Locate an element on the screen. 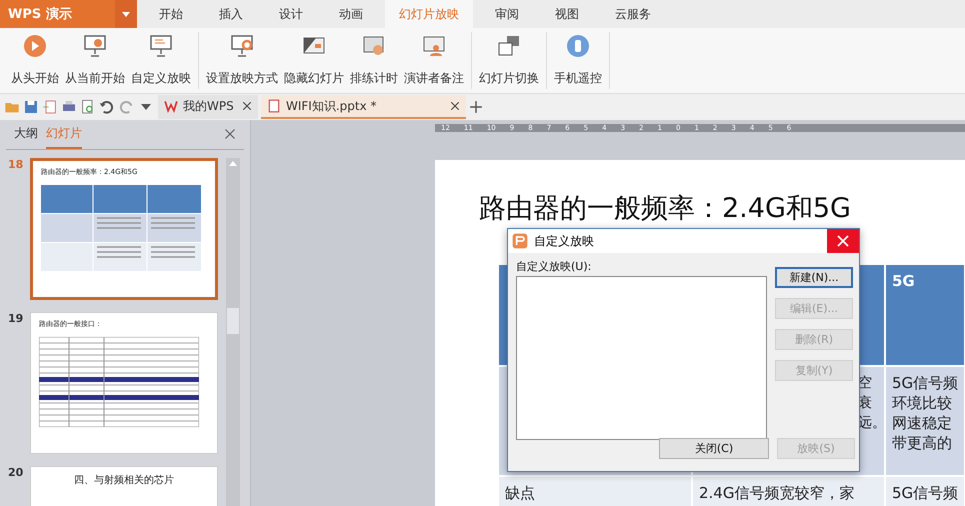 The width and height of the screenshot is (965, 506). close-button is located at coordinates (843, 241).